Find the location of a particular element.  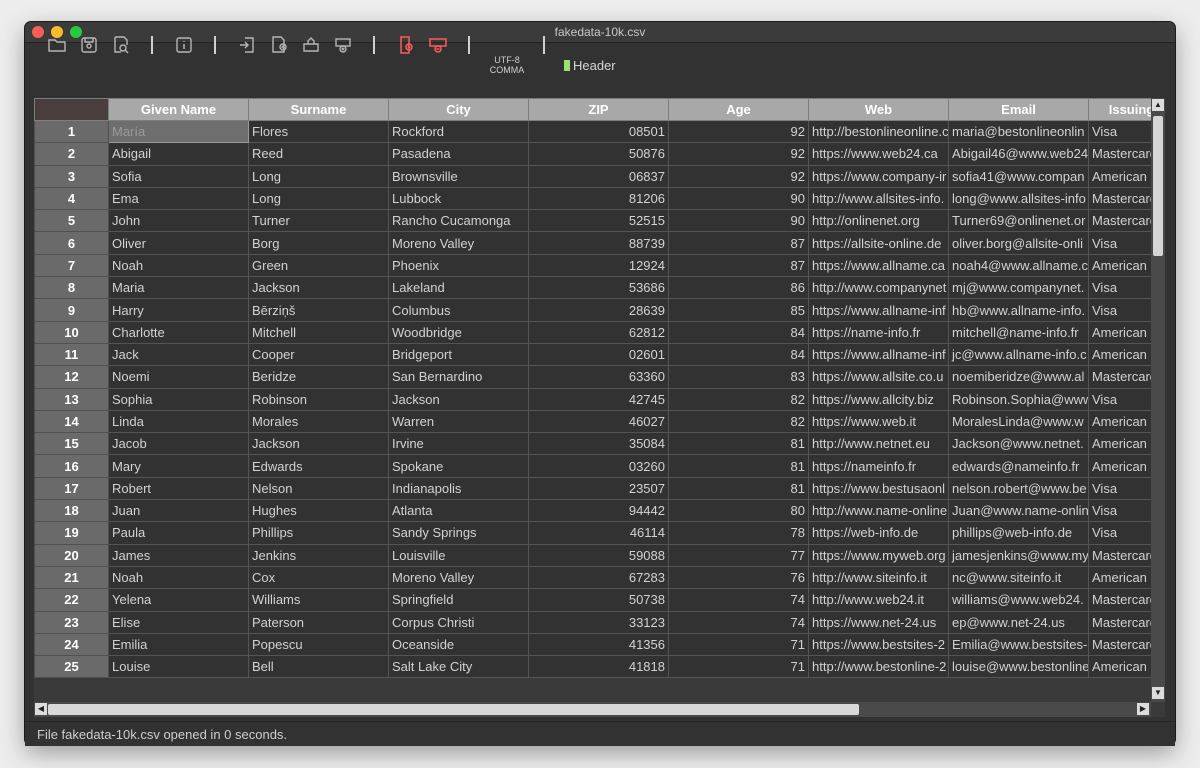

row-header: 10 is located at coordinates (71, 332).